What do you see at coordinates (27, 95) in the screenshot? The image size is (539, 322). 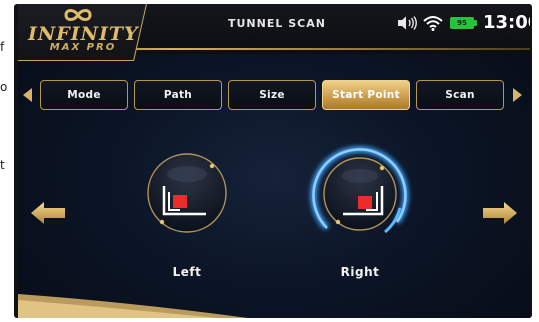 I see `tab-scroll-left-icon` at bounding box center [27, 95].